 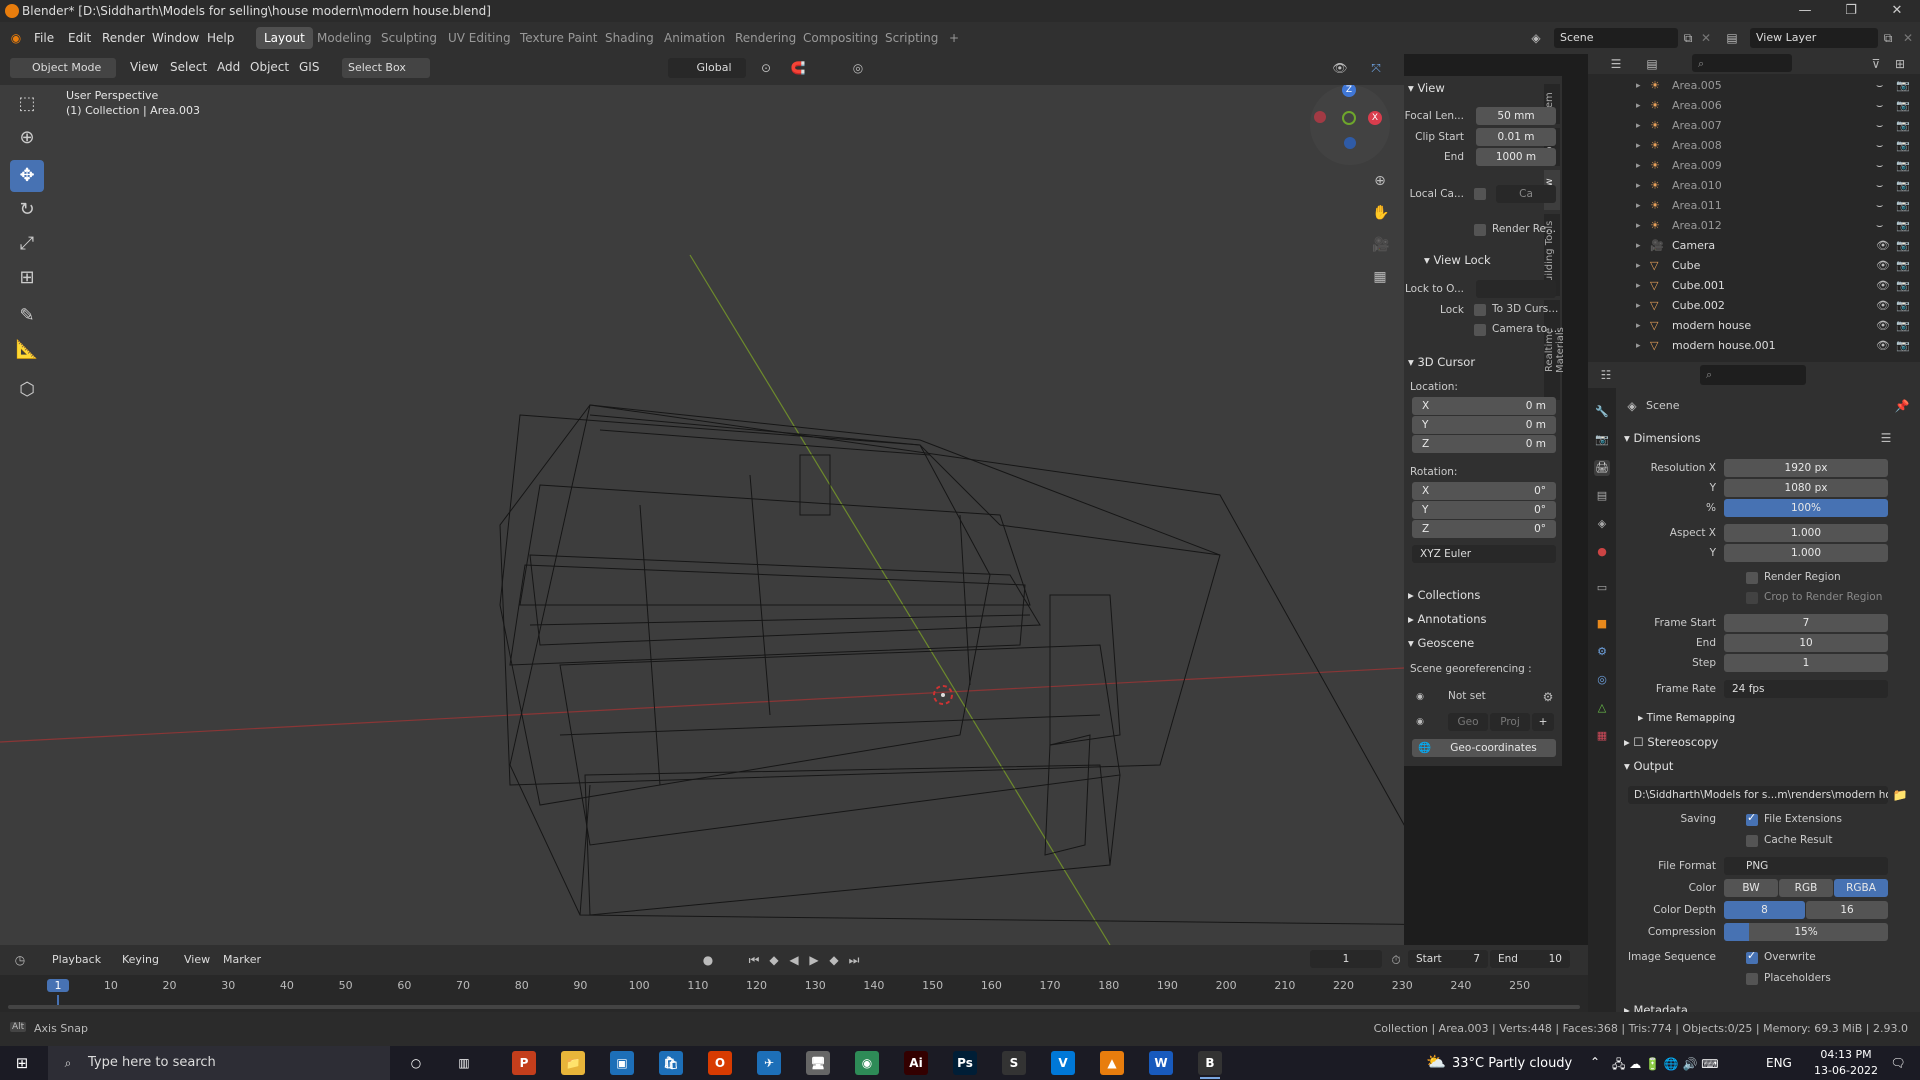 What do you see at coordinates (1900, 795) in the screenshot?
I see `folder-icon: 📁` at bounding box center [1900, 795].